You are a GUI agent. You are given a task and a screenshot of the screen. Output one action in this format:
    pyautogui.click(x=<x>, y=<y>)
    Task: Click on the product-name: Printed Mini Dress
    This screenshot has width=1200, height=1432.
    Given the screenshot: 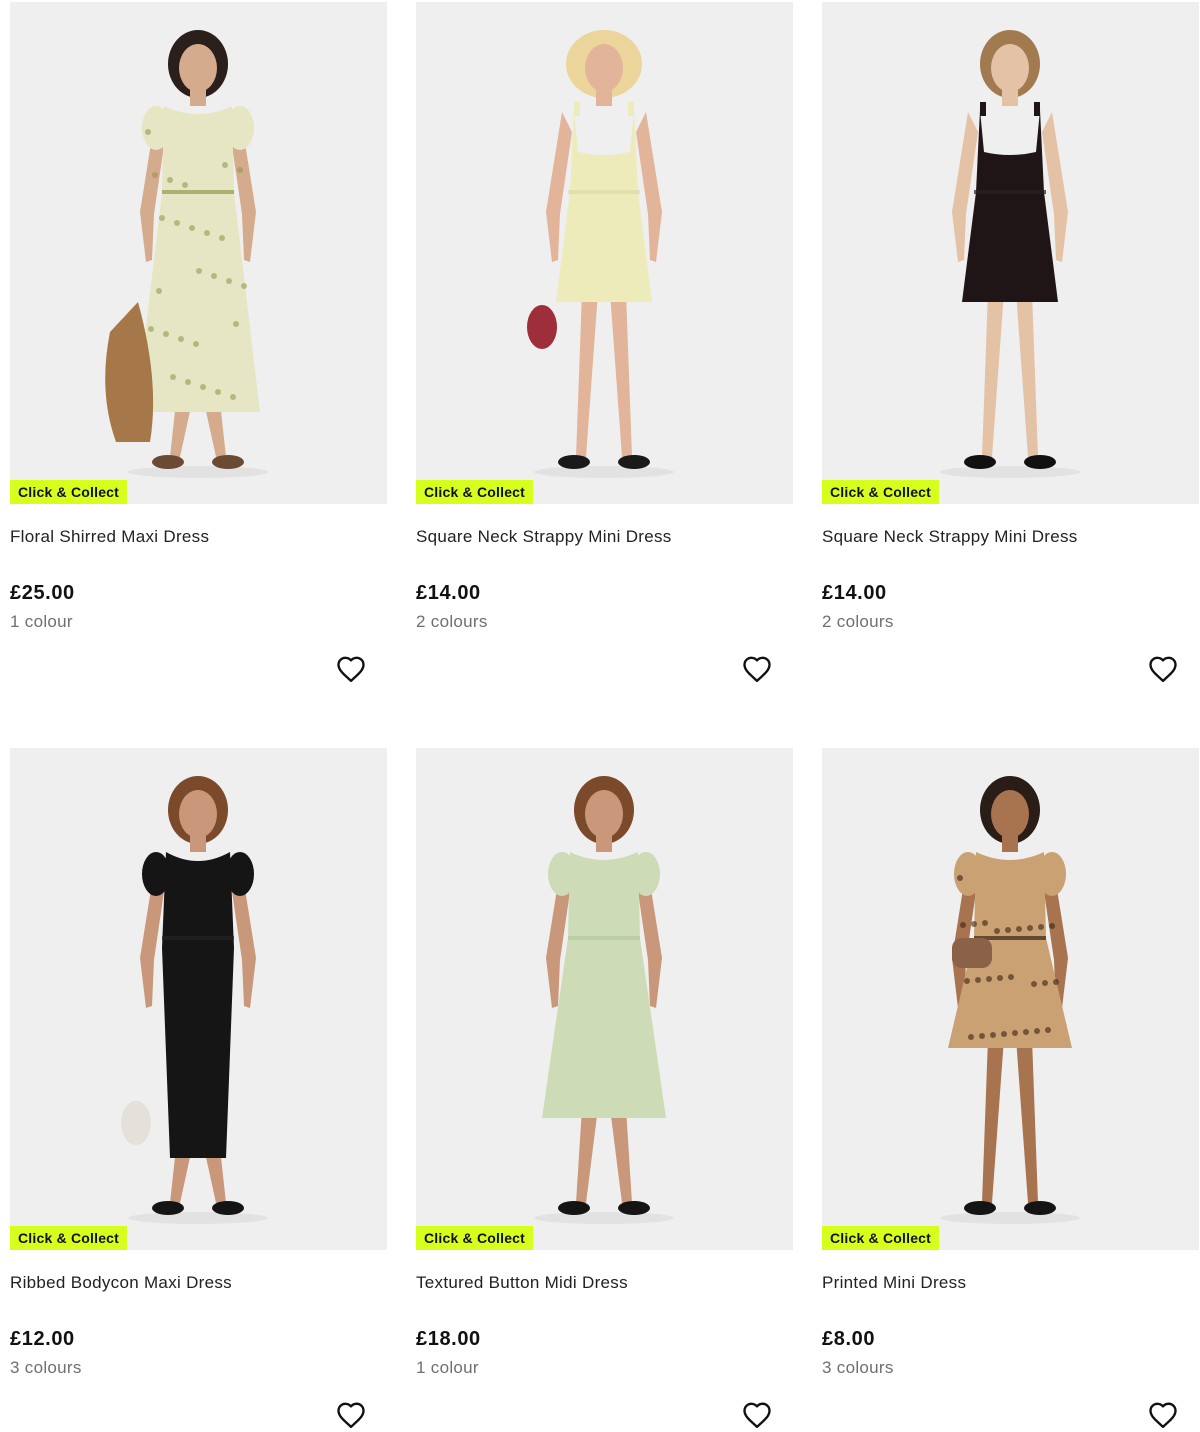 What is the action you would take?
    pyautogui.click(x=1010, y=1283)
    